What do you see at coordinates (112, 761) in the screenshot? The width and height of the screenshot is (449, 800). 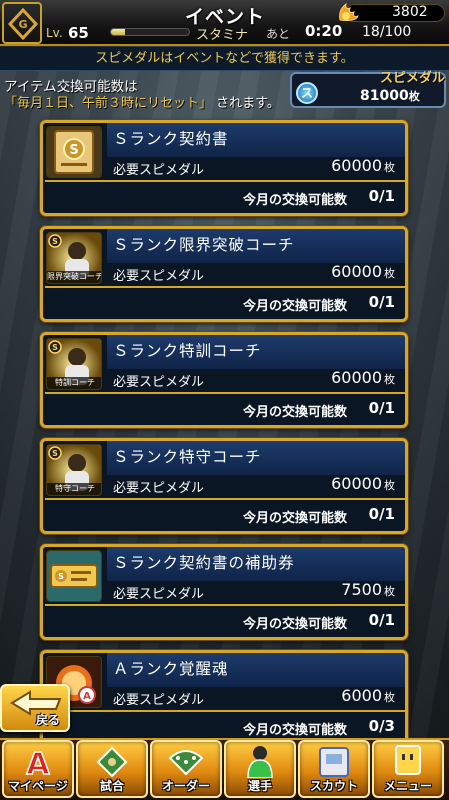 I see `match-icon` at bounding box center [112, 761].